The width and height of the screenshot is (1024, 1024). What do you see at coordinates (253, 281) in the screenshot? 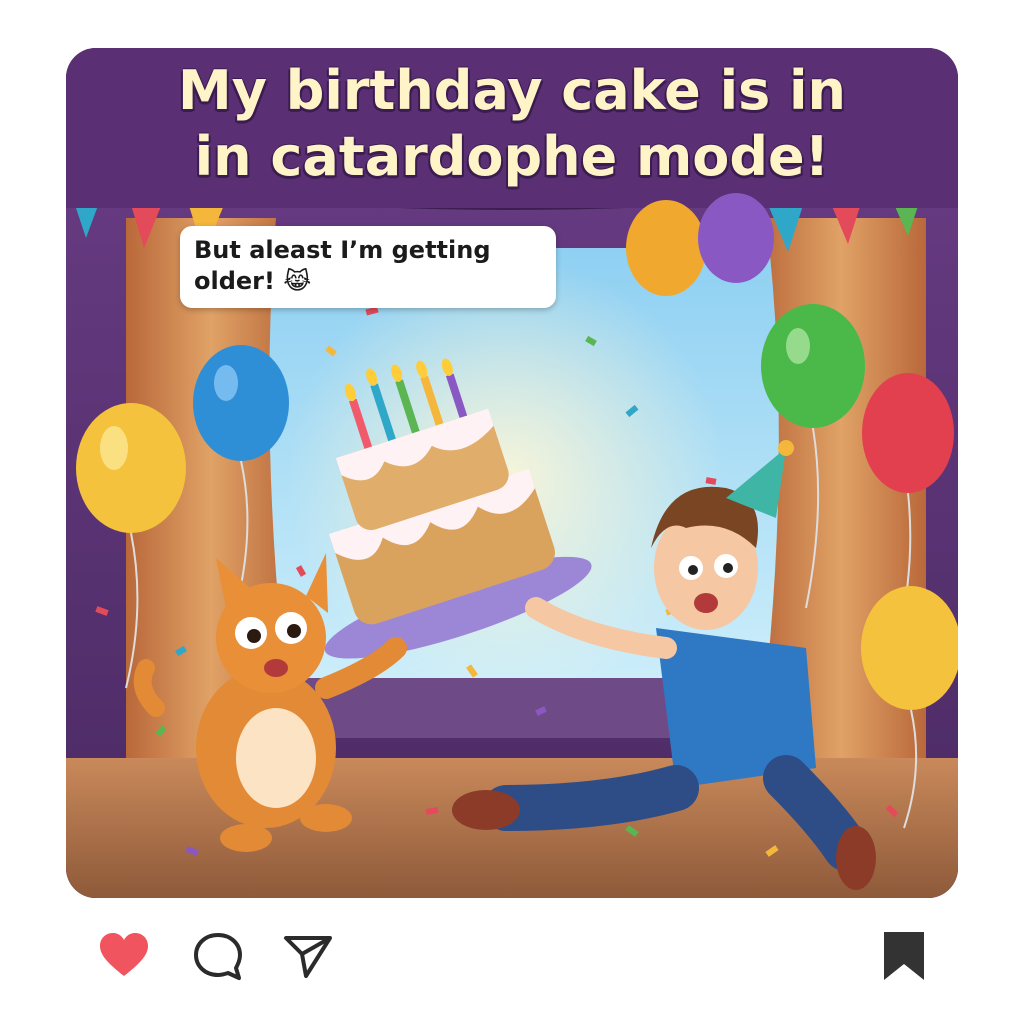
I see `caption-line-2: older! 😹` at bounding box center [253, 281].